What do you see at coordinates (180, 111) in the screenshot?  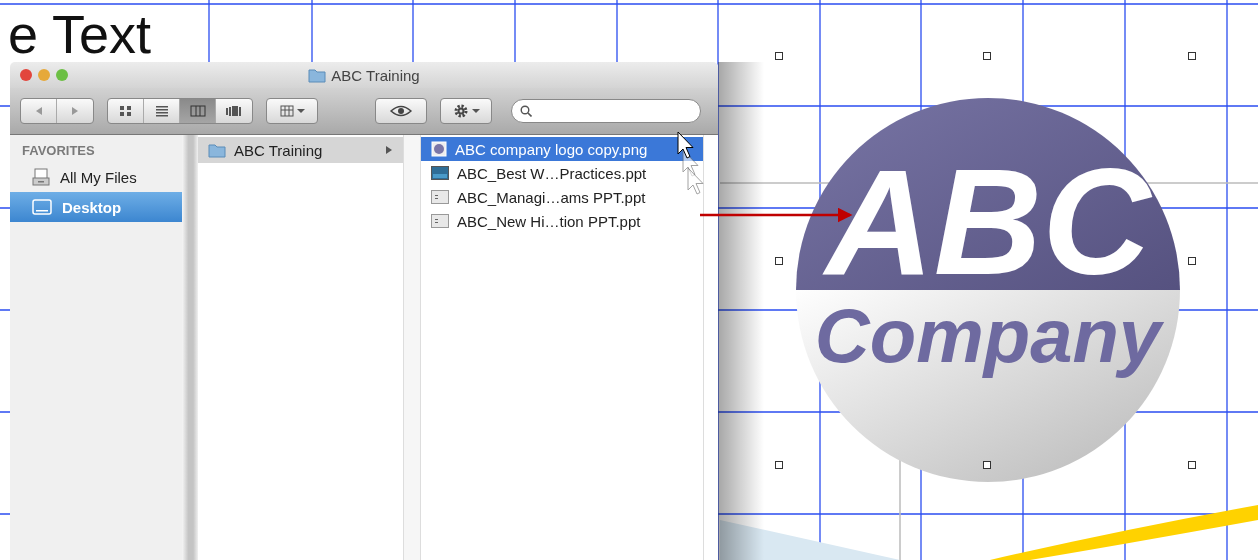 I see `view-mode-control` at bounding box center [180, 111].